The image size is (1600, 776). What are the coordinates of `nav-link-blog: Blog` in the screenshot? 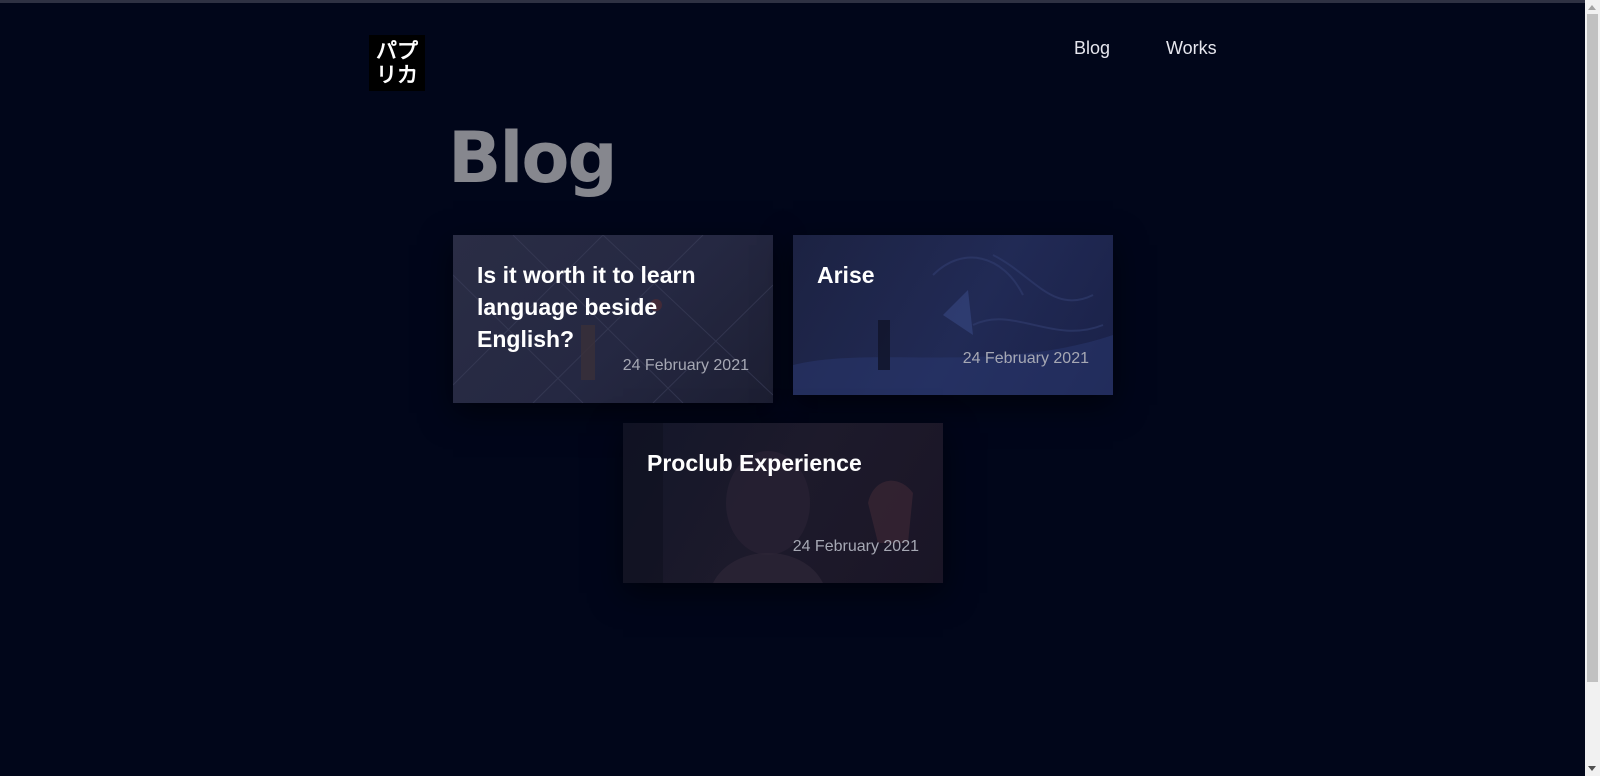 It's located at (1092, 48).